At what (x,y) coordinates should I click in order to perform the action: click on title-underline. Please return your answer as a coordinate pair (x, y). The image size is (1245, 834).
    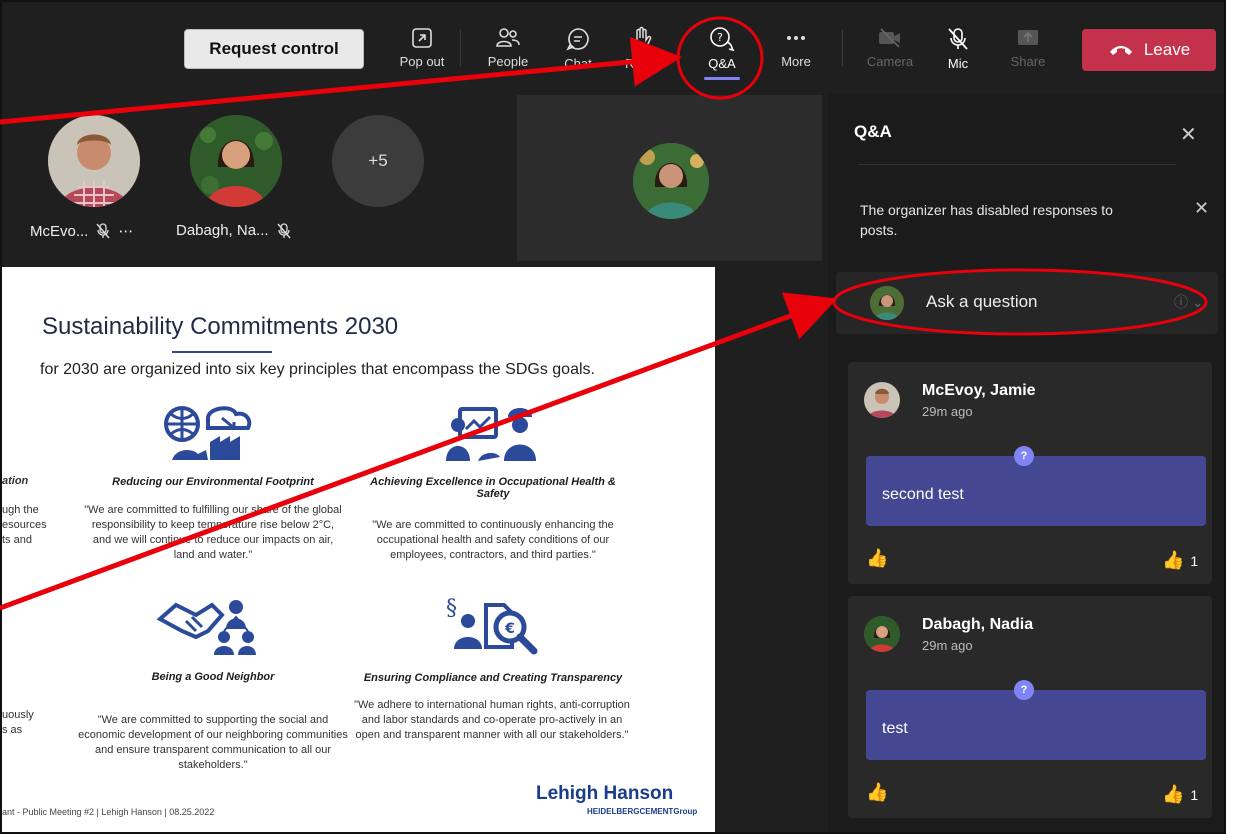
    Looking at the image, I should click on (222, 352).